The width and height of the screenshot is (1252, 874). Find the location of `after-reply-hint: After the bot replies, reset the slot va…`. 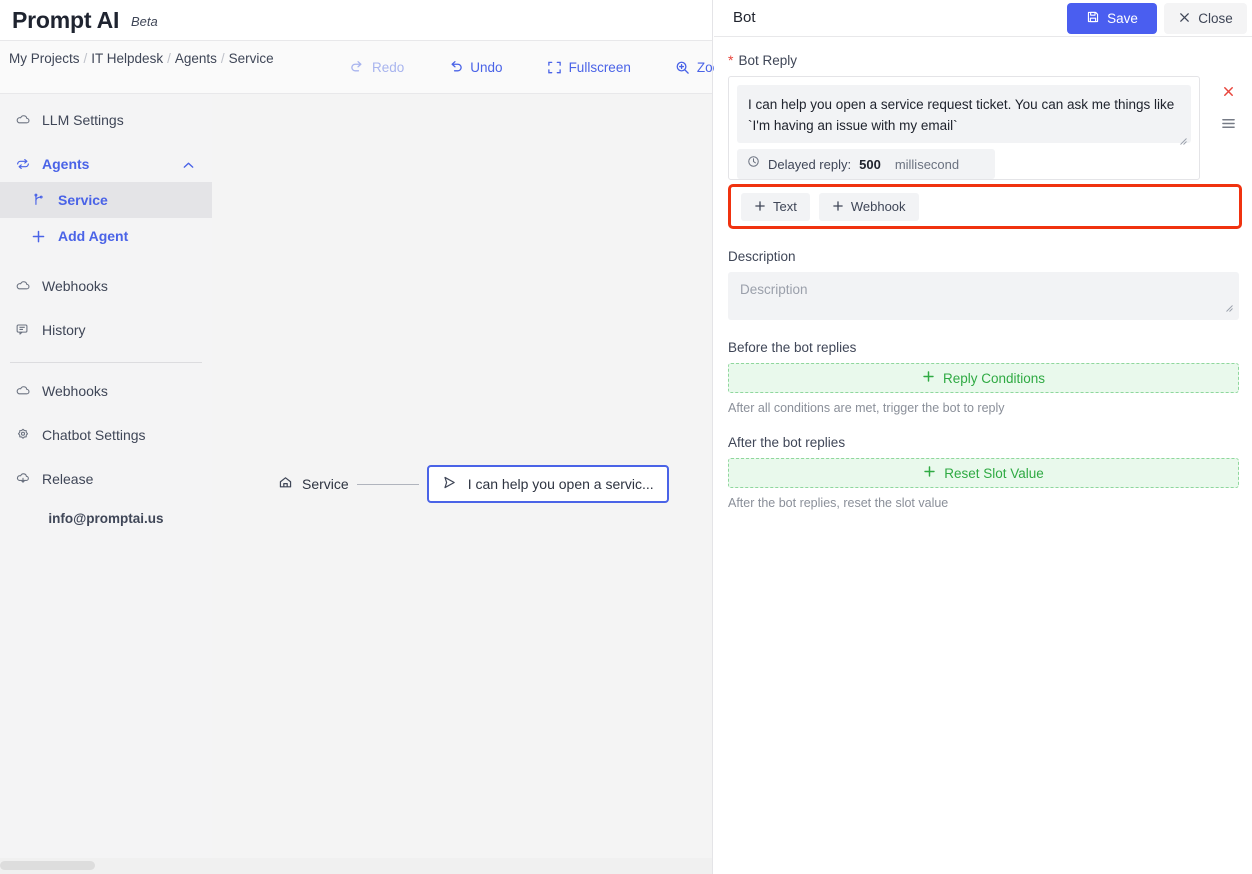

after-reply-hint: After the bot replies, reset the slot va… is located at coordinates (838, 503).